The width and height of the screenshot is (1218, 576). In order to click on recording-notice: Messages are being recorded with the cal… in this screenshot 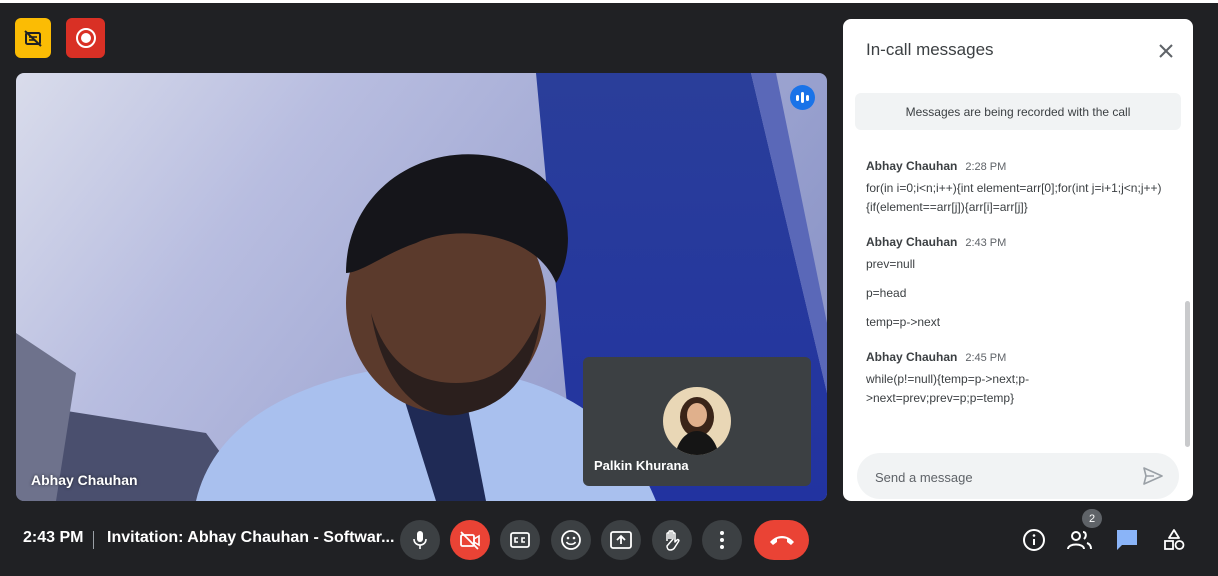, I will do `click(1018, 111)`.